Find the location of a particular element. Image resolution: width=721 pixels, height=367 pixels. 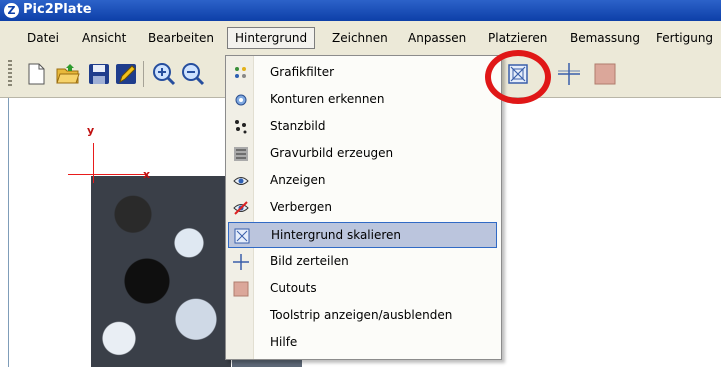

menu-item-label: Hilfe is located at coordinates (284, 342).